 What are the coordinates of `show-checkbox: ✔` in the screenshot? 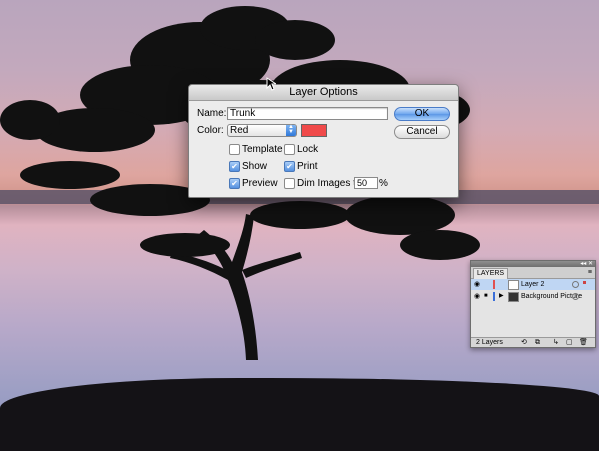 It's located at (234, 166).